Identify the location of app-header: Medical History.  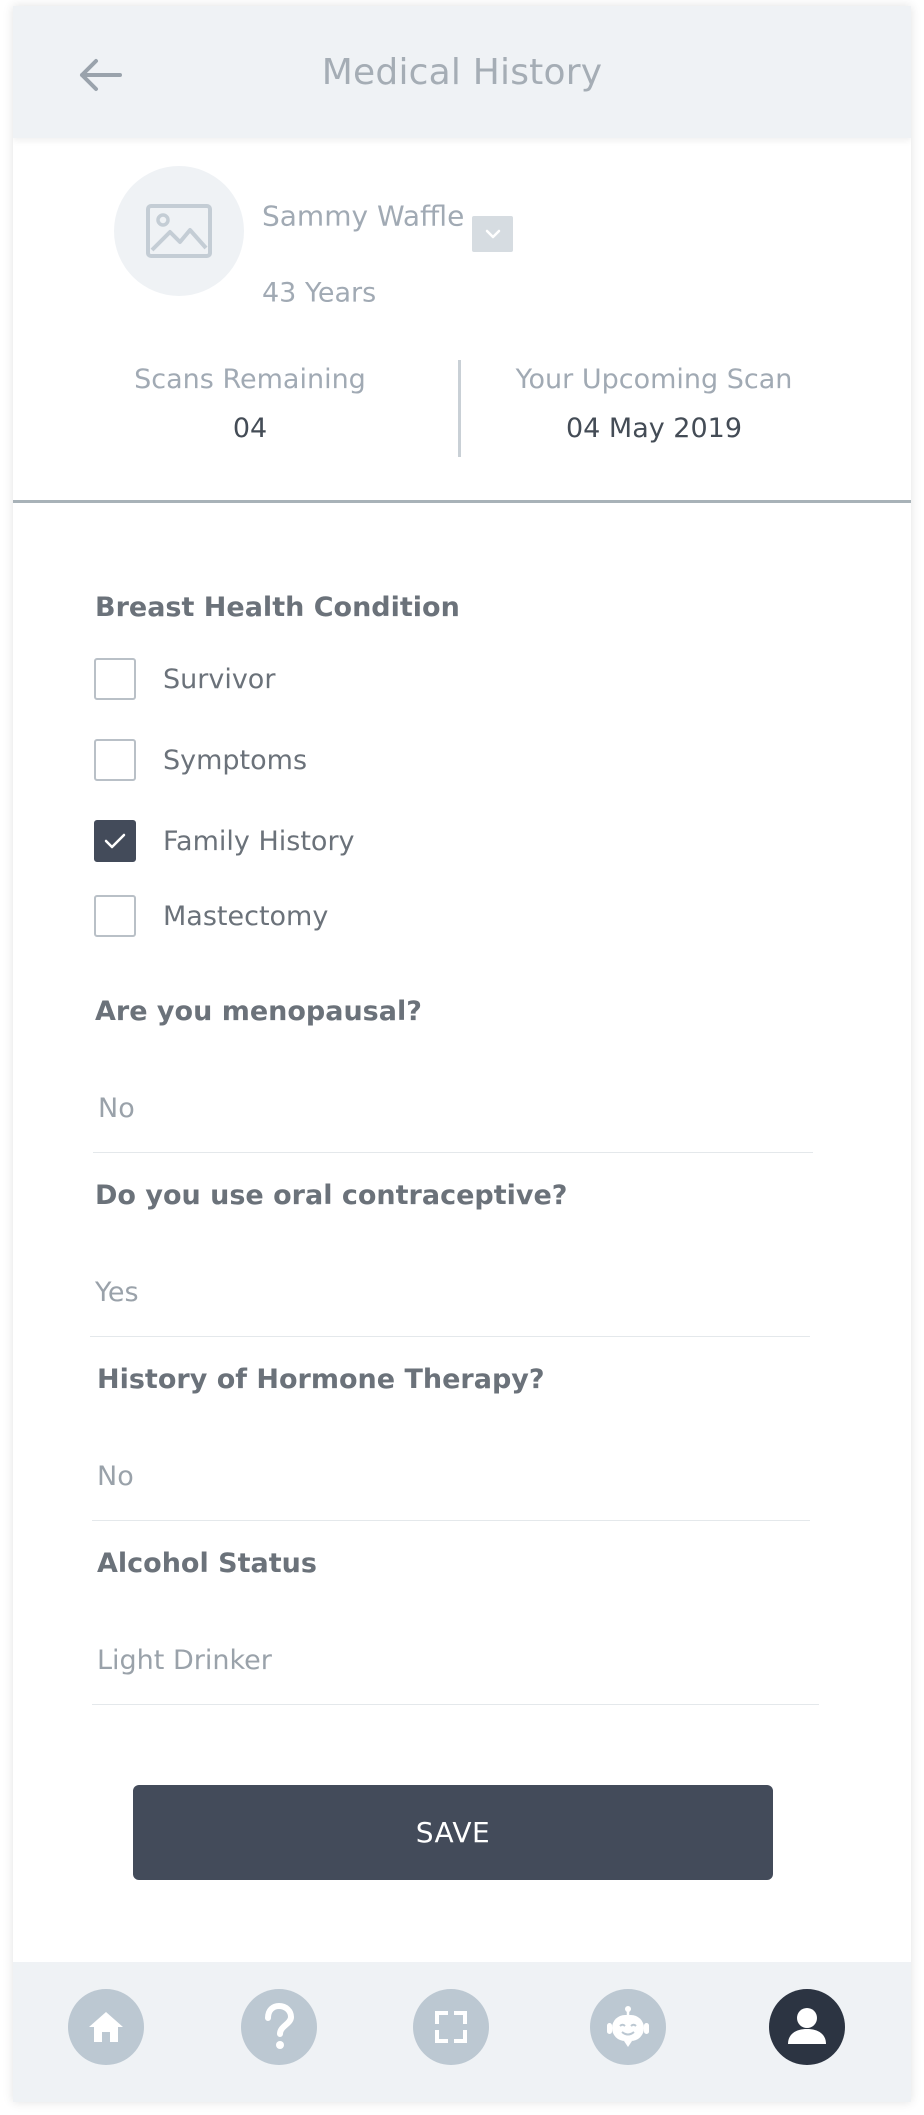
(462, 72).